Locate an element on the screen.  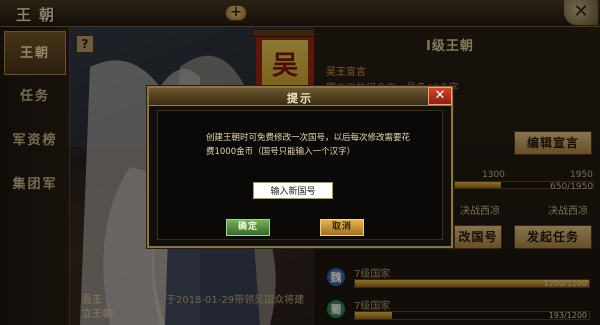
confirm-button: 确定 is located at coordinates (248, 227).